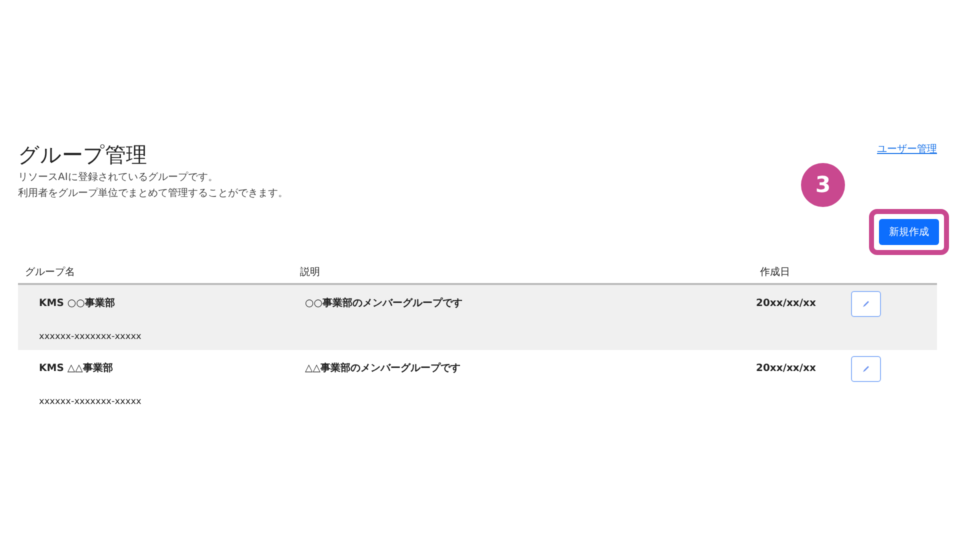 This screenshot has height=540, width=960. I want to click on create-button: 新規作成, so click(909, 232).